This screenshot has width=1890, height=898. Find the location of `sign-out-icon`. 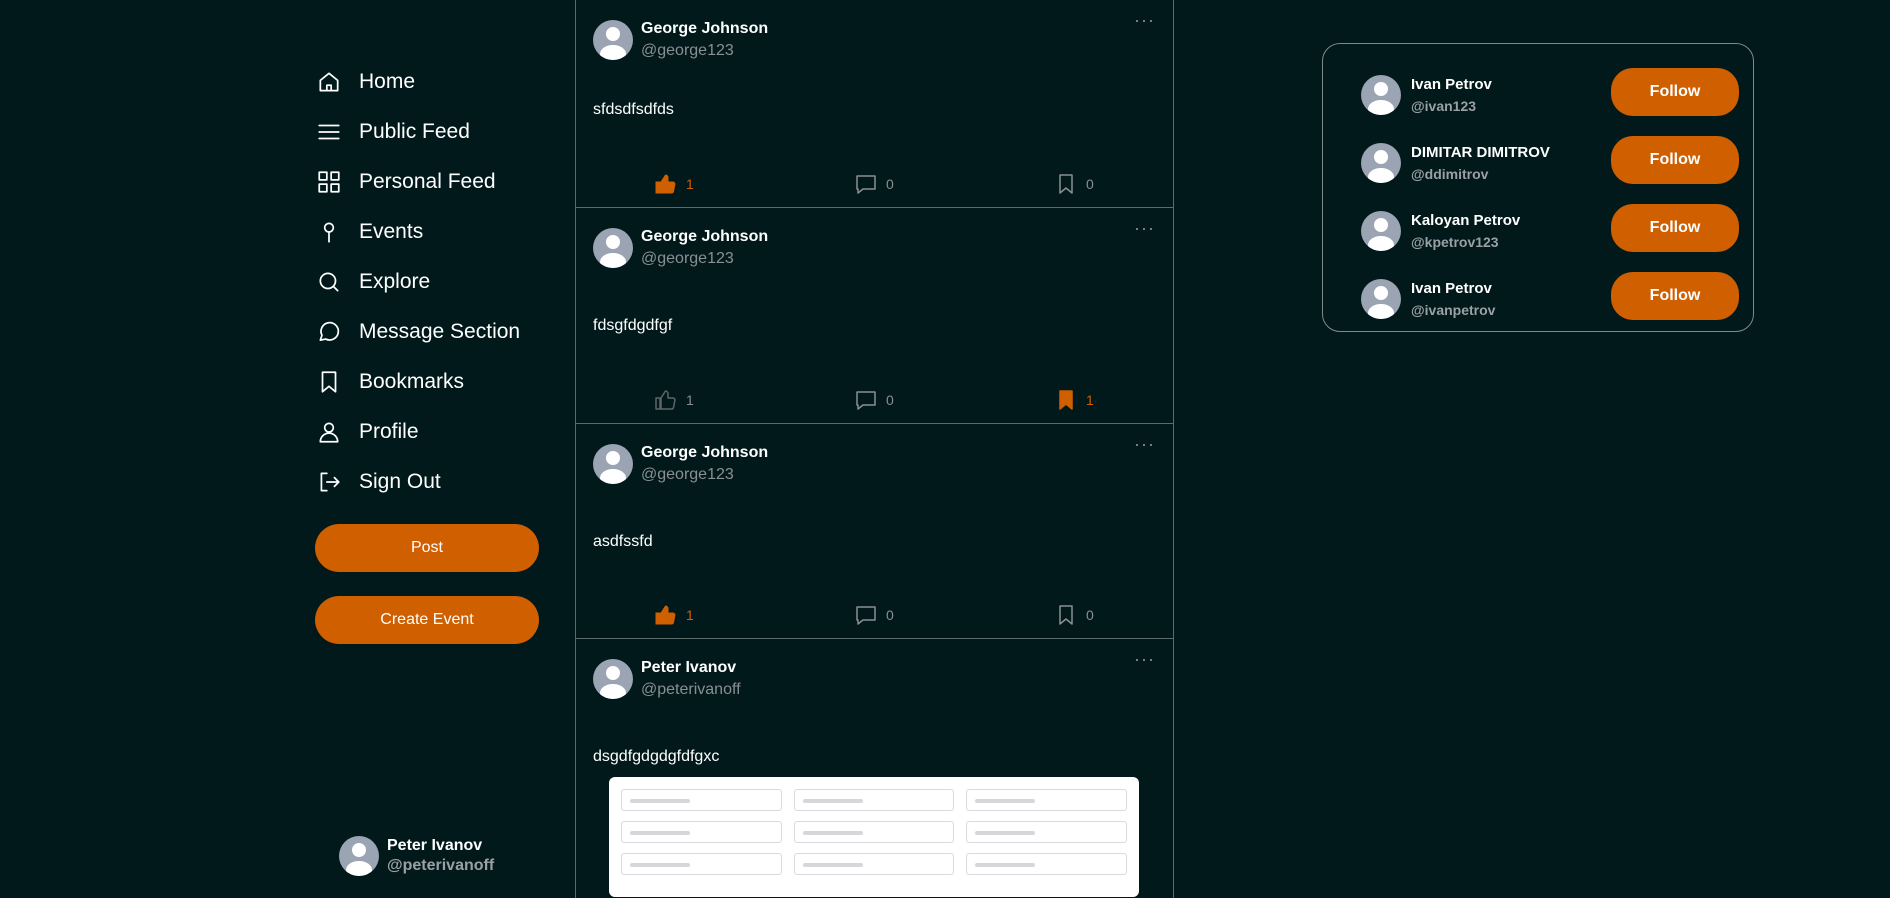

sign-out-icon is located at coordinates (329, 482).